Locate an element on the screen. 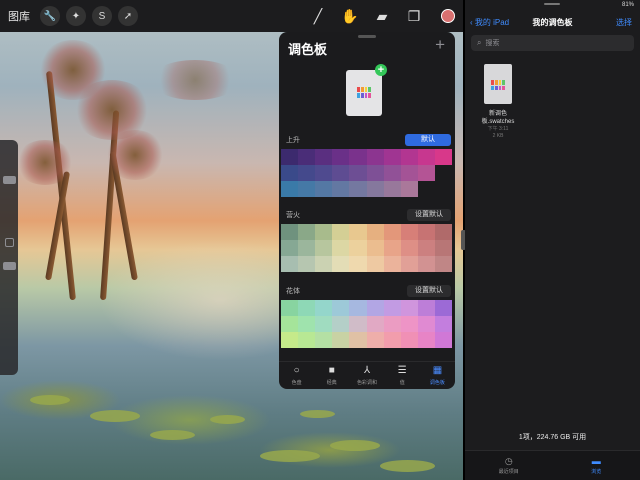  window-grabber is located at coordinates (552, 4).